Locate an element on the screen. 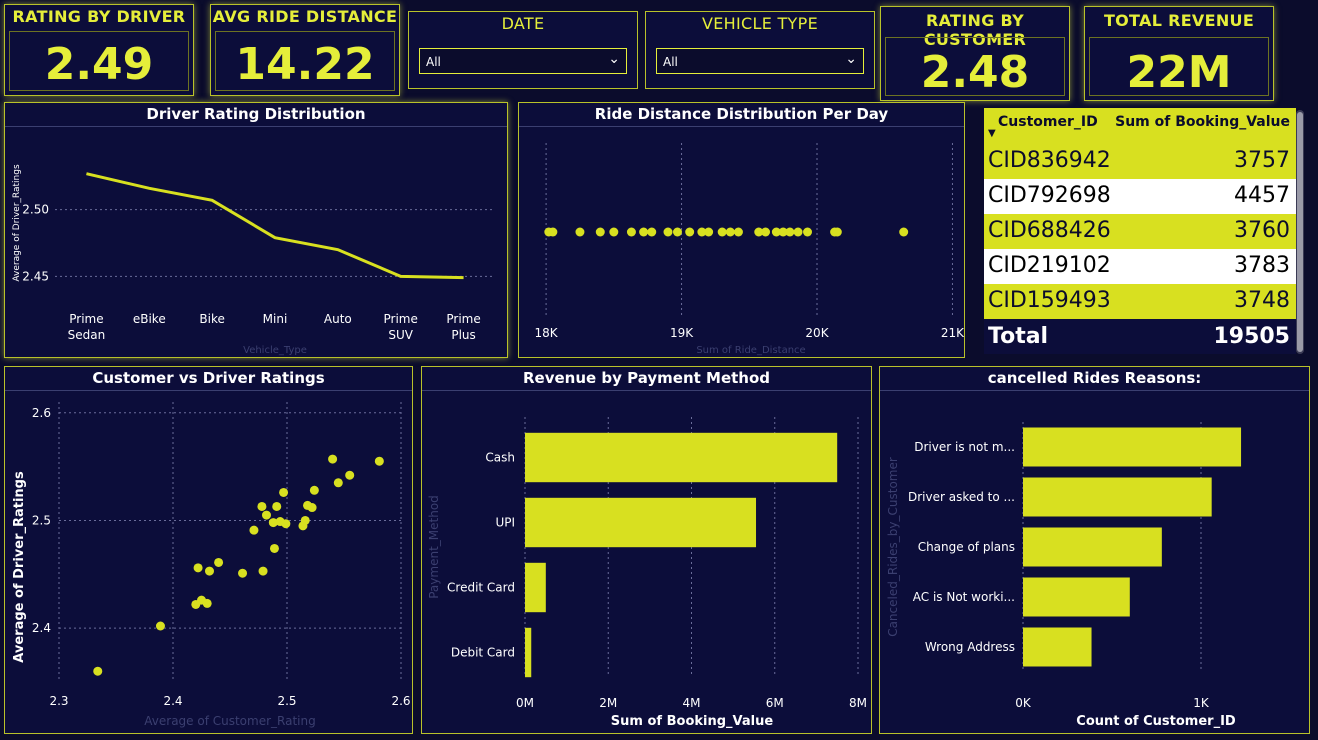 The height and width of the screenshot is (740, 1318). slicer-vehicle-type: VEHICLE TYPE All ⌄ is located at coordinates (760, 50).